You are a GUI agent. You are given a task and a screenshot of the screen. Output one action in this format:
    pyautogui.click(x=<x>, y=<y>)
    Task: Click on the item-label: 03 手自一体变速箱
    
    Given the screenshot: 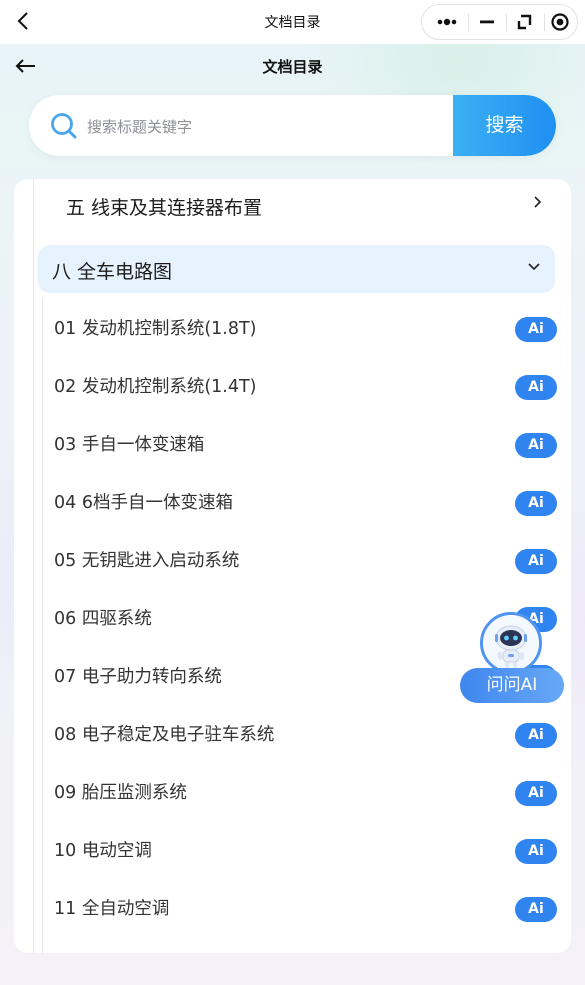 What is the action you would take?
    pyautogui.click(x=129, y=445)
    